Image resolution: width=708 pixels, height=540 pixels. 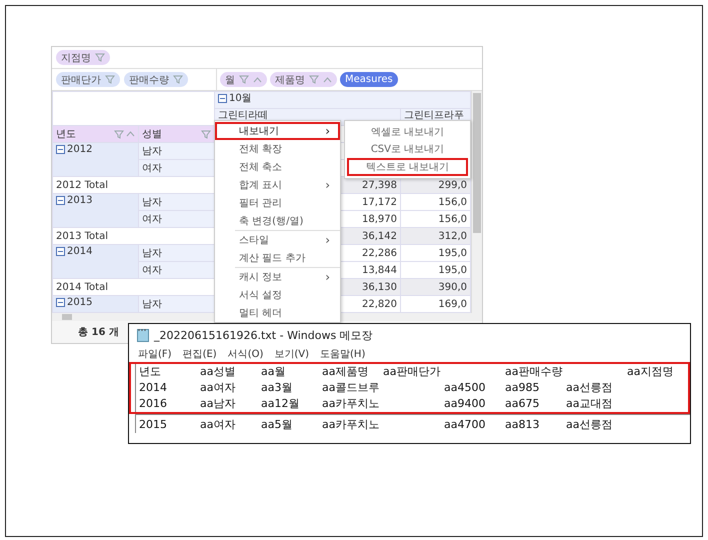 I want to click on value-cell: 22,820, so click(x=370, y=304).